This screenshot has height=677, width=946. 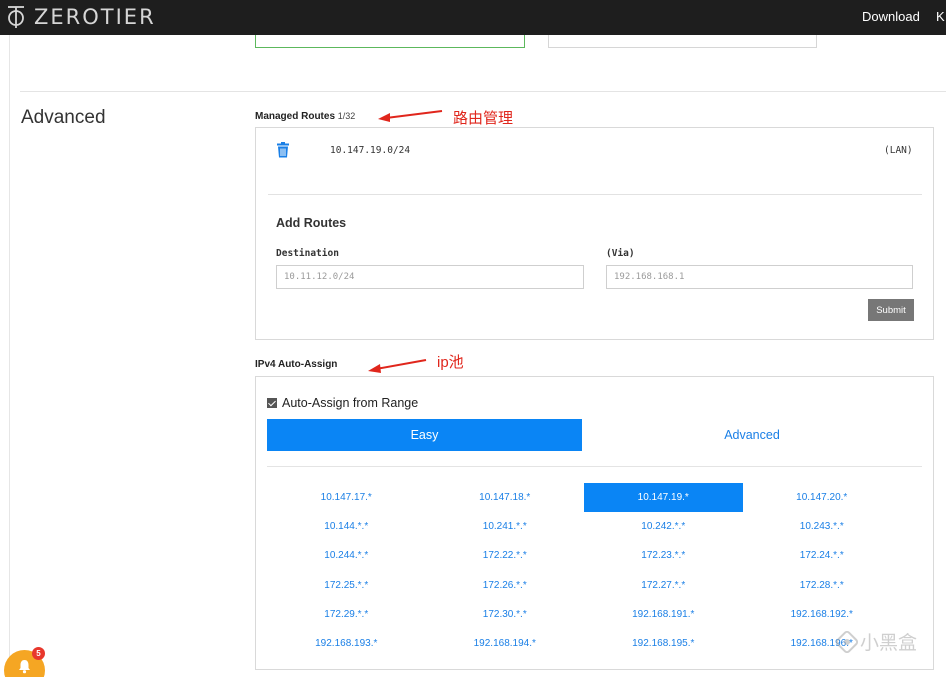 What do you see at coordinates (346, 614) in the screenshot?
I see `ip-range-option: 172.29.*.*` at bounding box center [346, 614].